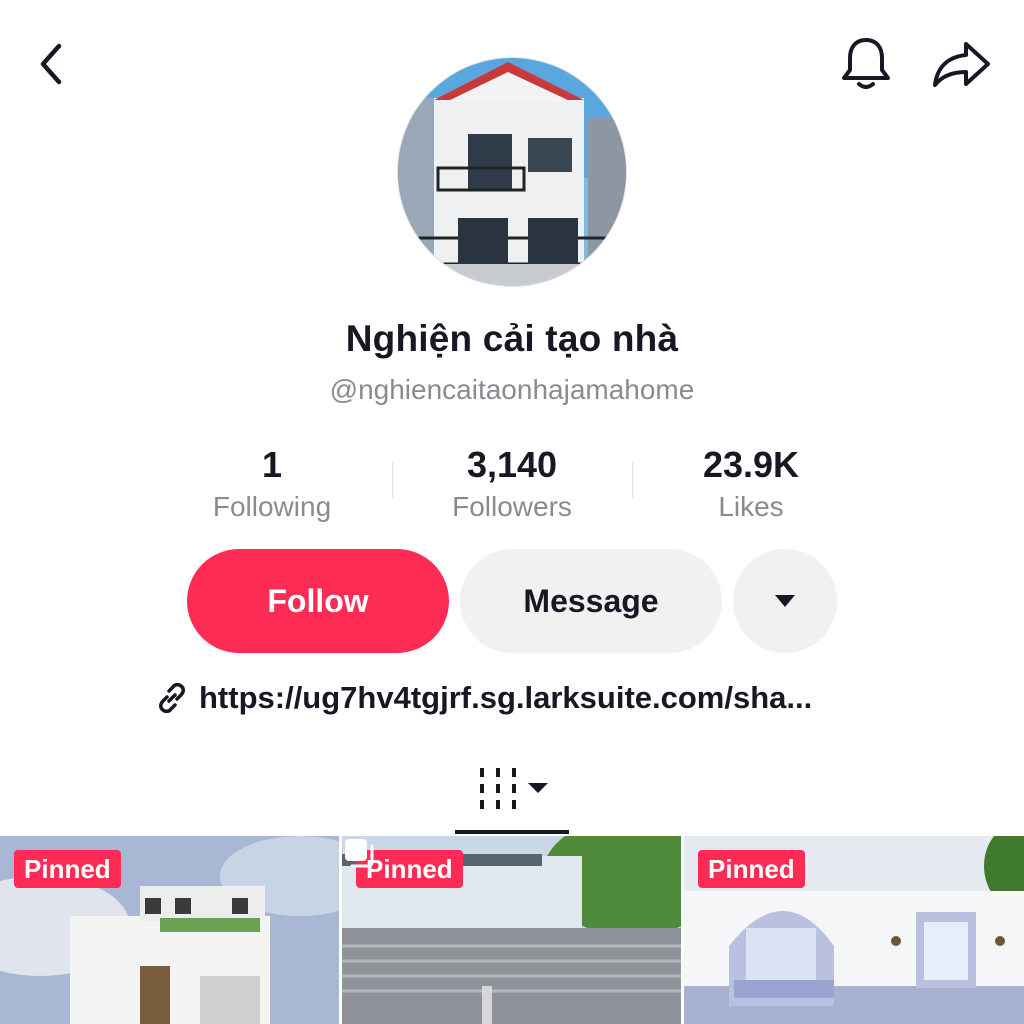 The width and height of the screenshot is (1024, 1024). I want to click on likes-label: Likes, so click(751, 506).